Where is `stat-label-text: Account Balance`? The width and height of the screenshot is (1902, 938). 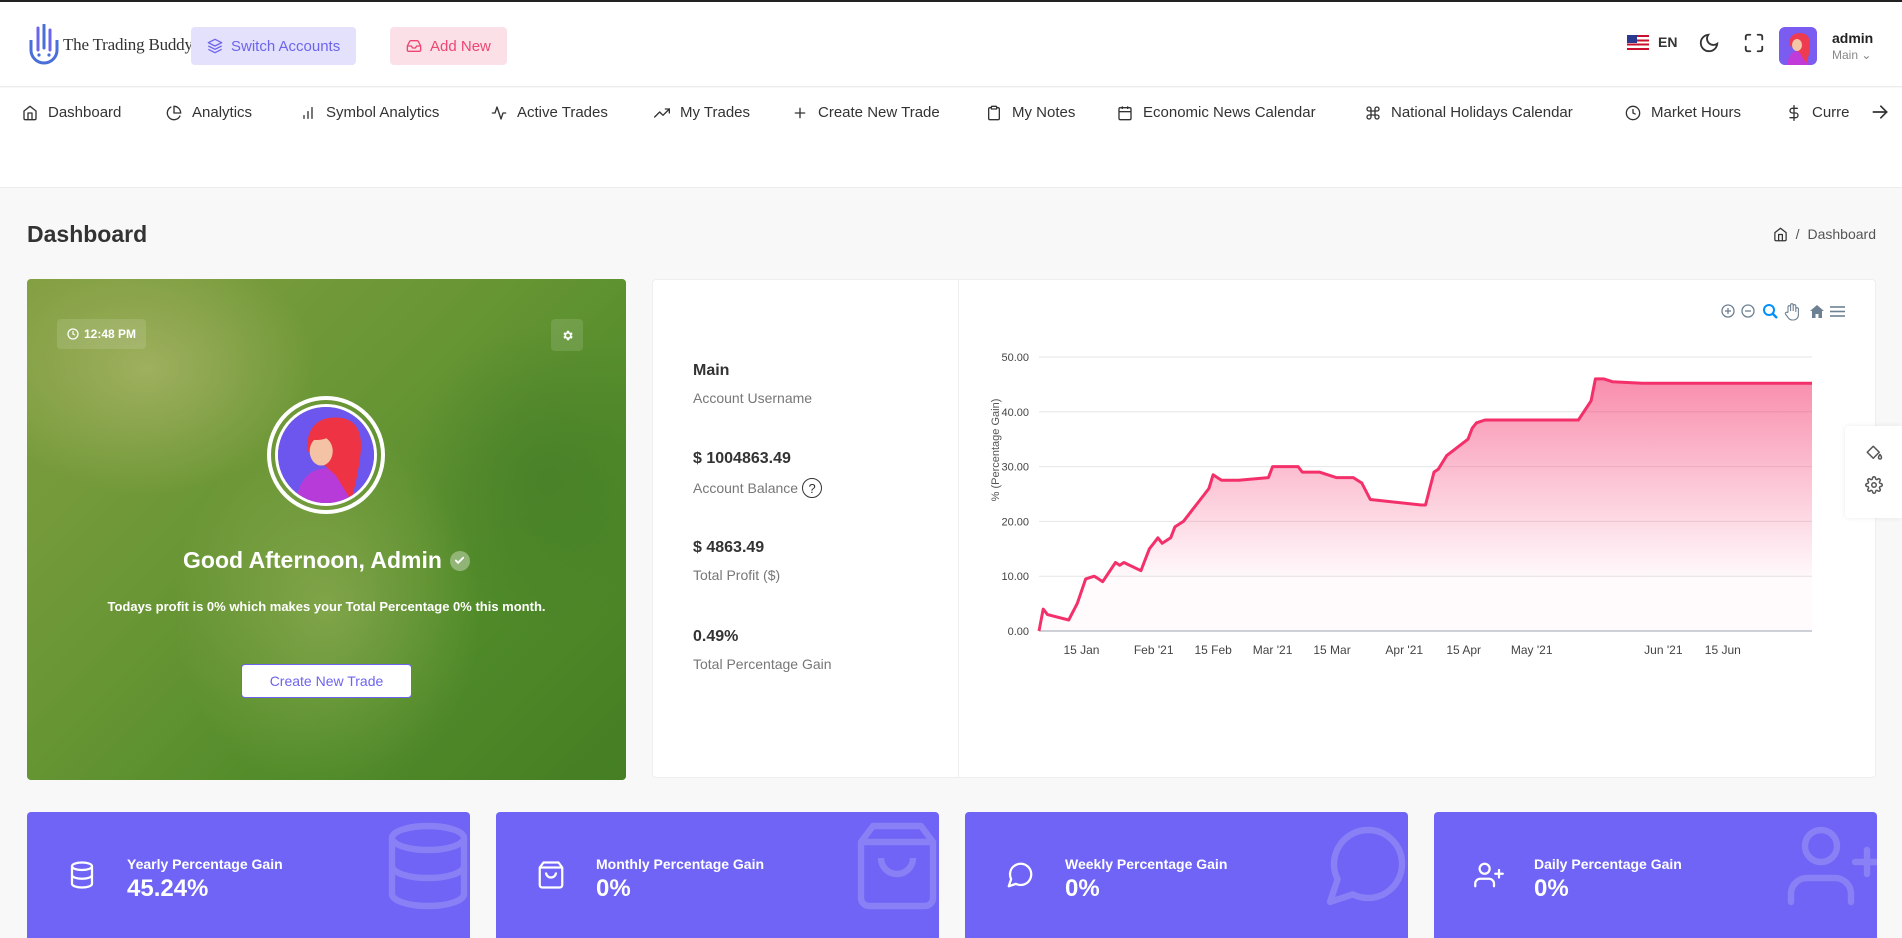
stat-label-text: Account Balance is located at coordinates (746, 488).